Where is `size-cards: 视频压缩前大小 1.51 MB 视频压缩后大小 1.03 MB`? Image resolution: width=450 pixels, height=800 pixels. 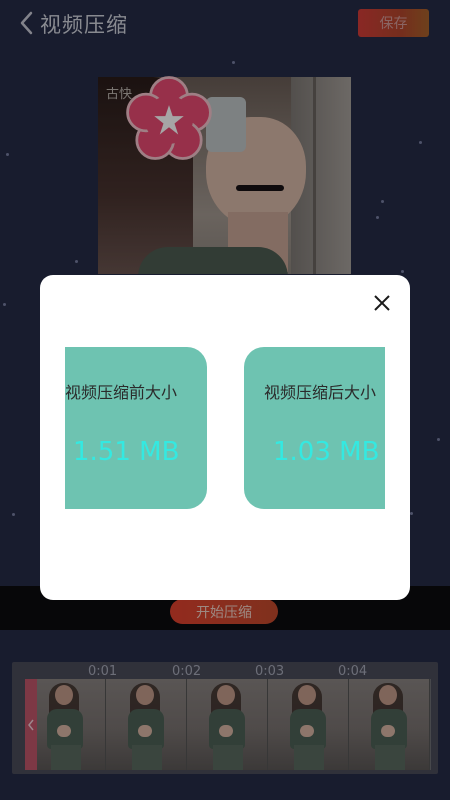
size-cards: 视频压缩前大小 1.51 MB 视频压缩后大小 1.03 MB is located at coordinates (225, 428).